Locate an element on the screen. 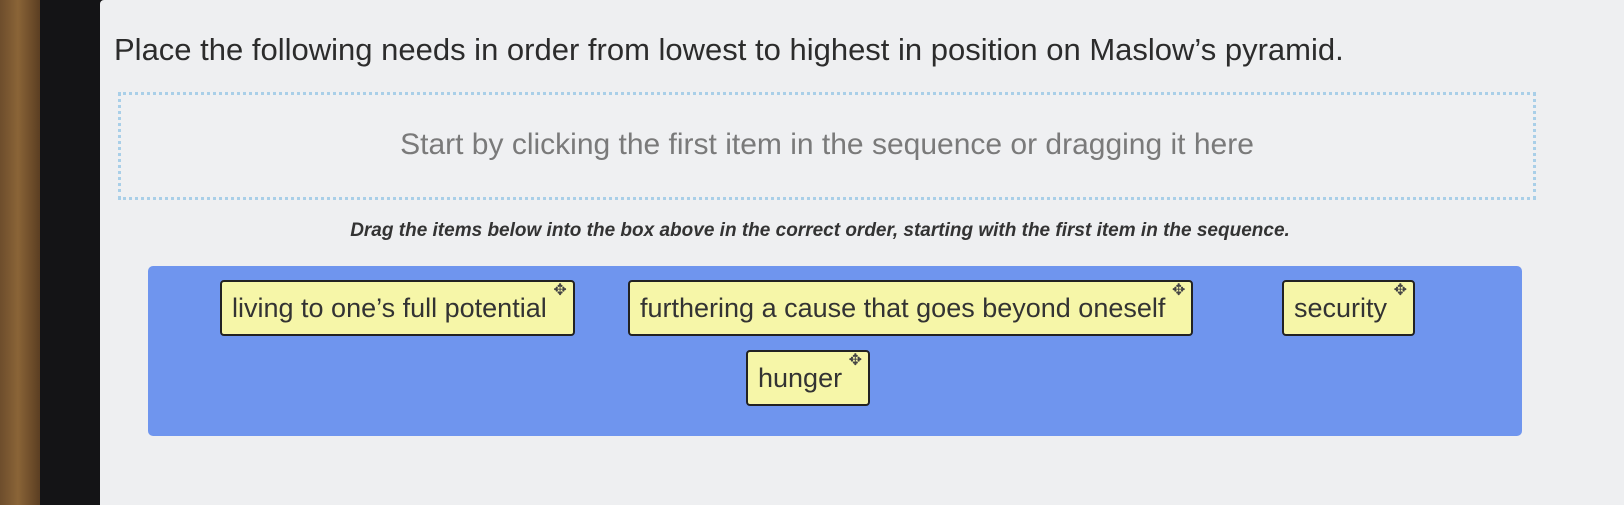 Image resolution: width=1624 pixels, height=505 pixels. item-label: living to one’s full potential is located at coordinates (389, 308).